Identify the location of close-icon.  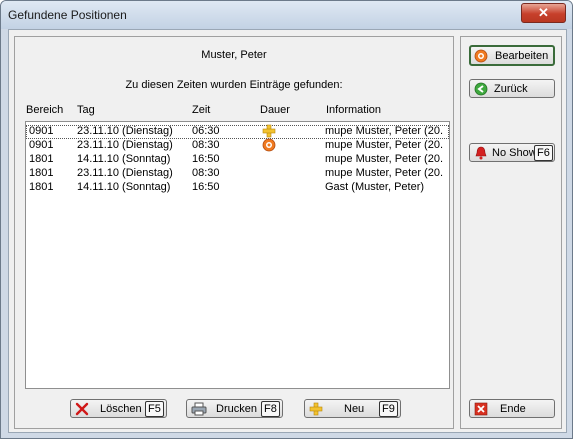
(481, 410).